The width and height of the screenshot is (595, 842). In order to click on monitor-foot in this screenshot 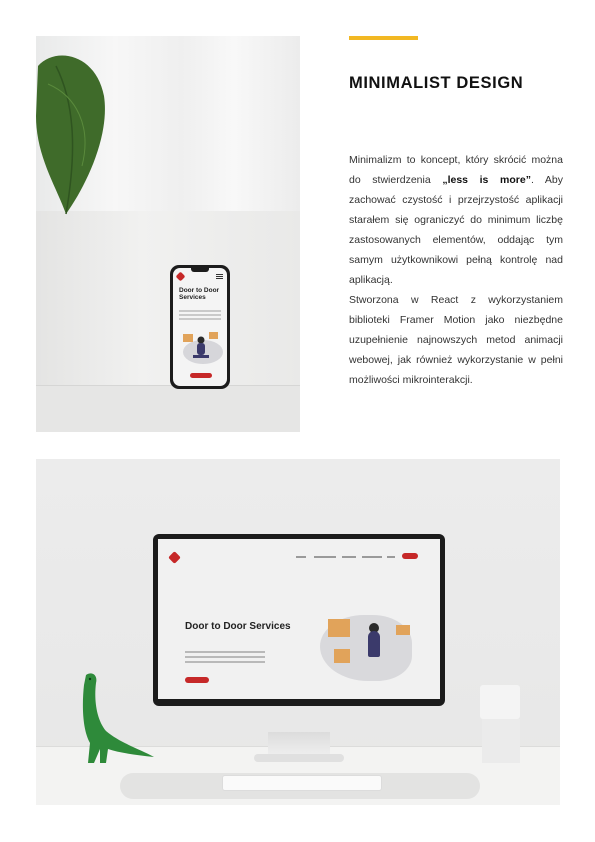, I will do `click(299, 758)`.